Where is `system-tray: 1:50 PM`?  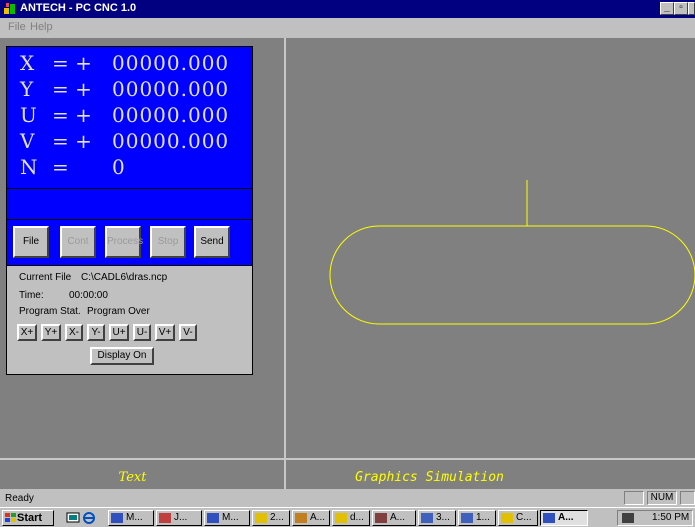 system-tray: 1:50 PM is located at coordinates (655, 518).